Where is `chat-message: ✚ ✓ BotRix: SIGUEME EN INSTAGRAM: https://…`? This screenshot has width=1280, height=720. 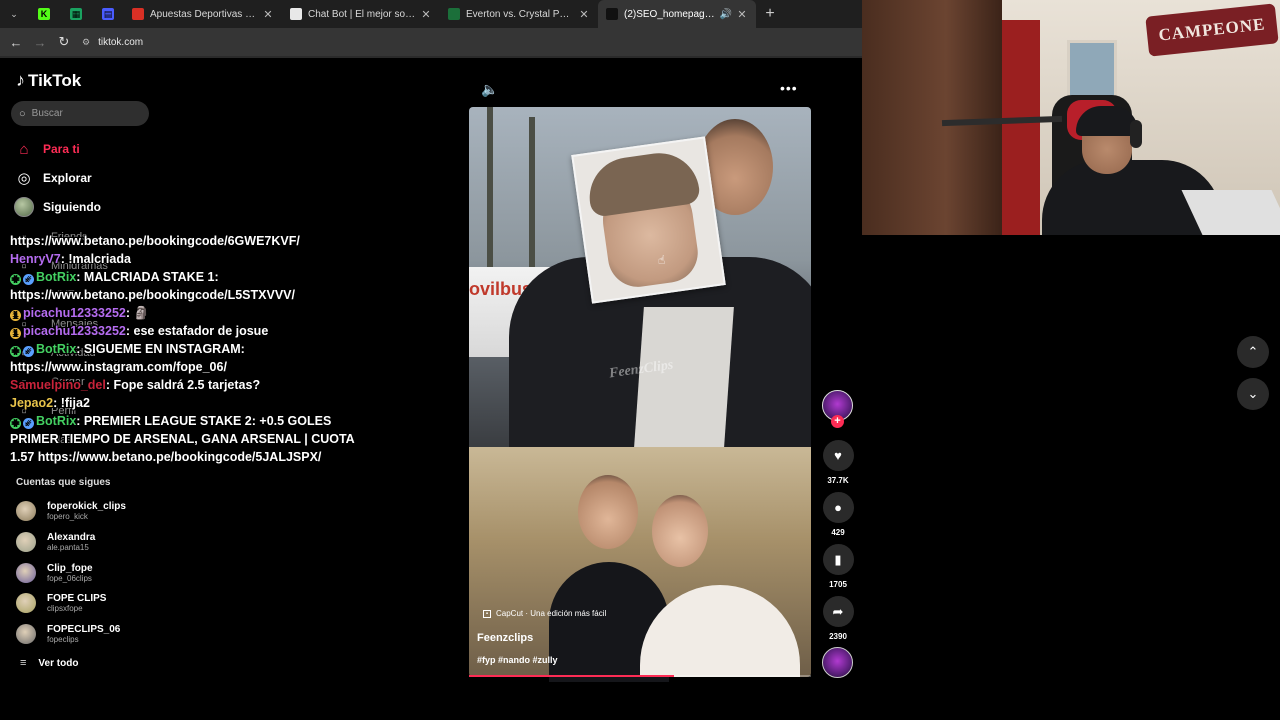 chat-message: ✚ ✓ BotRix: SIGUEME EN INSTAGRAM: https://… is located at coordinates (190, 358).